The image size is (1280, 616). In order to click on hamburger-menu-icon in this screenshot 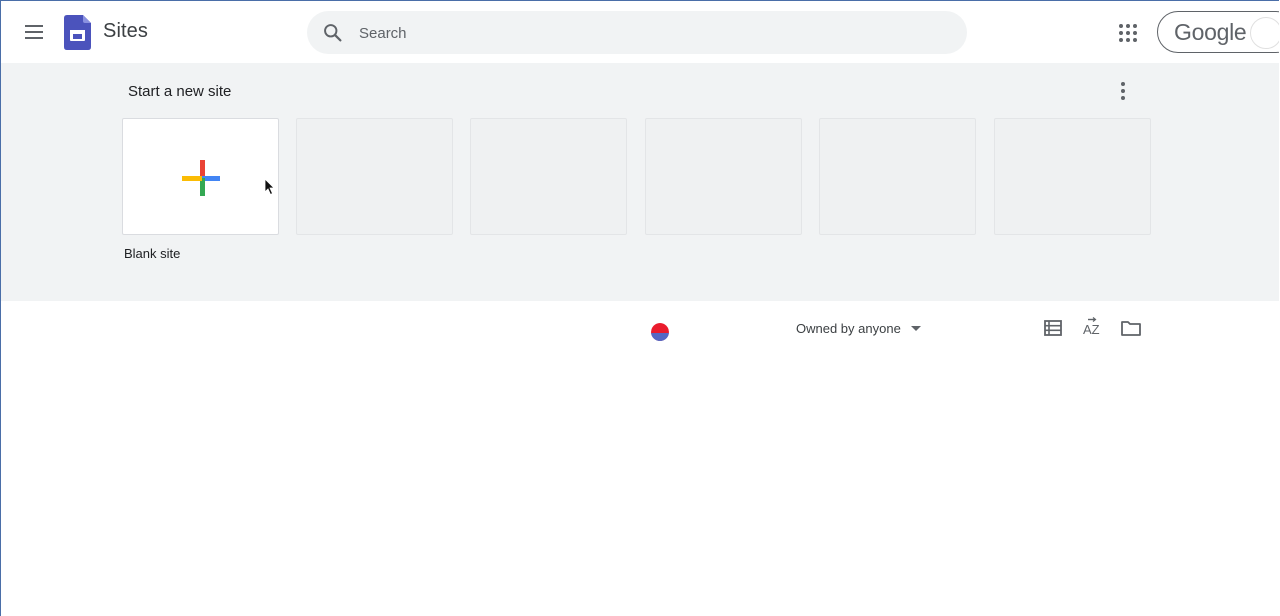, I will do `click(34, 32)`.